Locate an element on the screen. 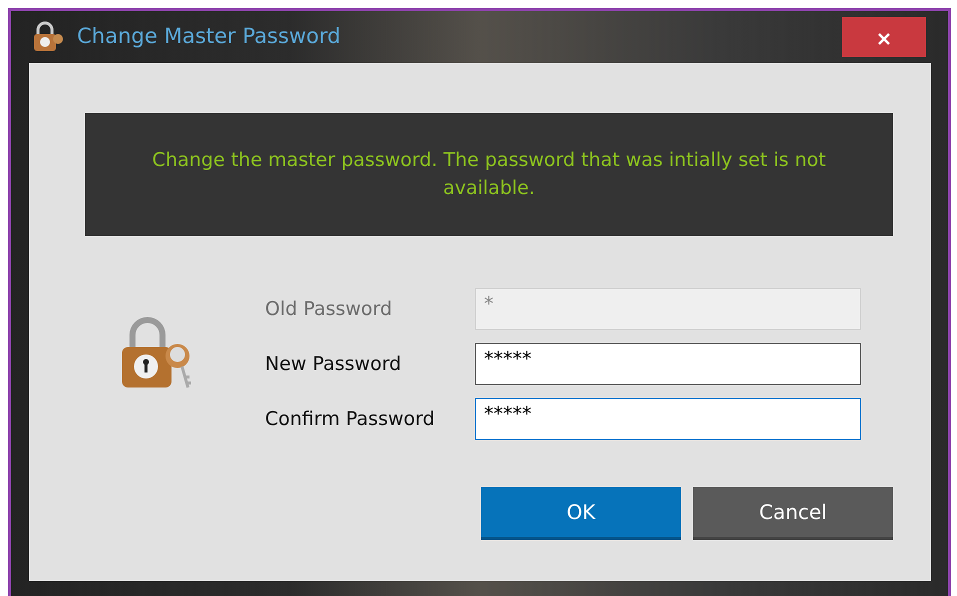 Image resolution: width=957 pixels, height=596 pixels. window-title: Change Master Password is located at coordinates (209, 36).